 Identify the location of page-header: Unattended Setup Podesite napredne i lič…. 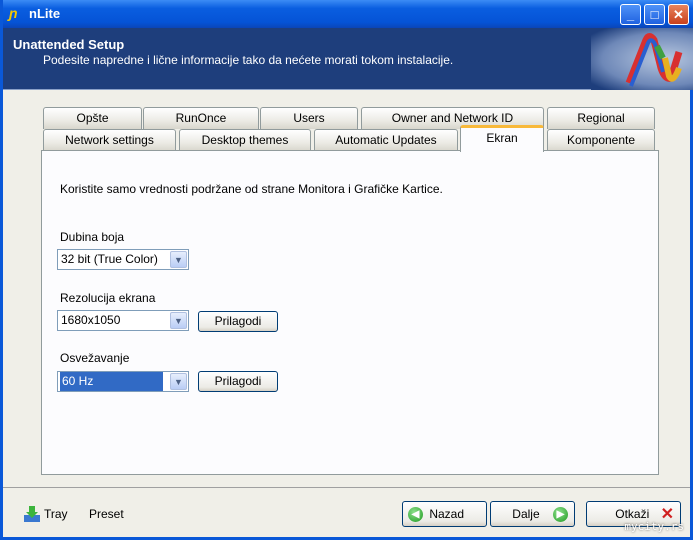
(348, 59).